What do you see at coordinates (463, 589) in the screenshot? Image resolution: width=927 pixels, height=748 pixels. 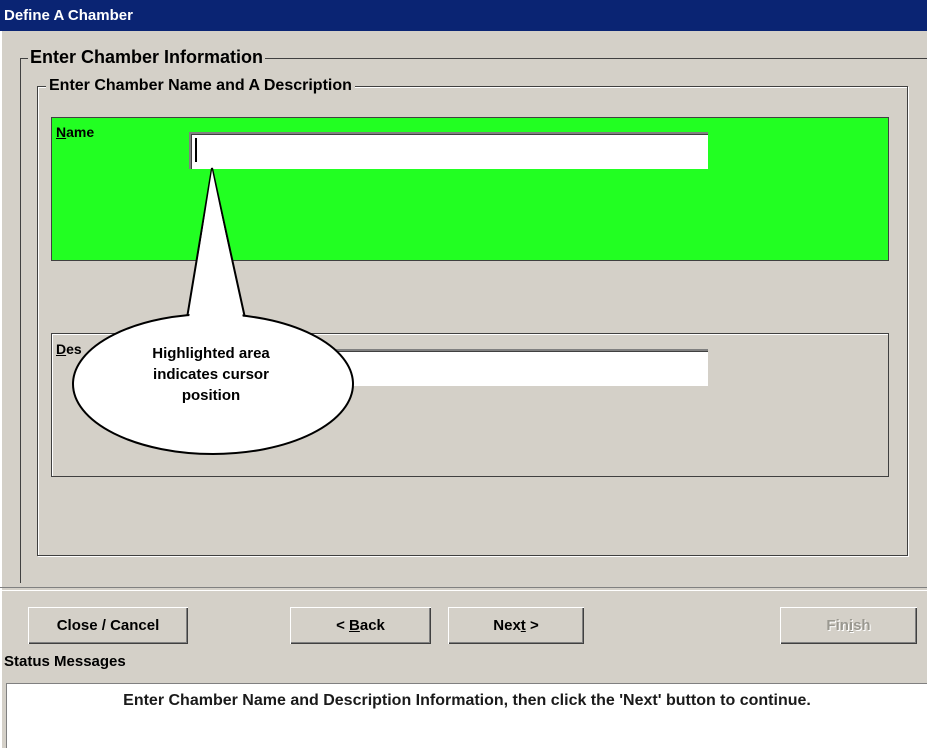 I see `button-bar-separator` at bounding box center [463, 589].